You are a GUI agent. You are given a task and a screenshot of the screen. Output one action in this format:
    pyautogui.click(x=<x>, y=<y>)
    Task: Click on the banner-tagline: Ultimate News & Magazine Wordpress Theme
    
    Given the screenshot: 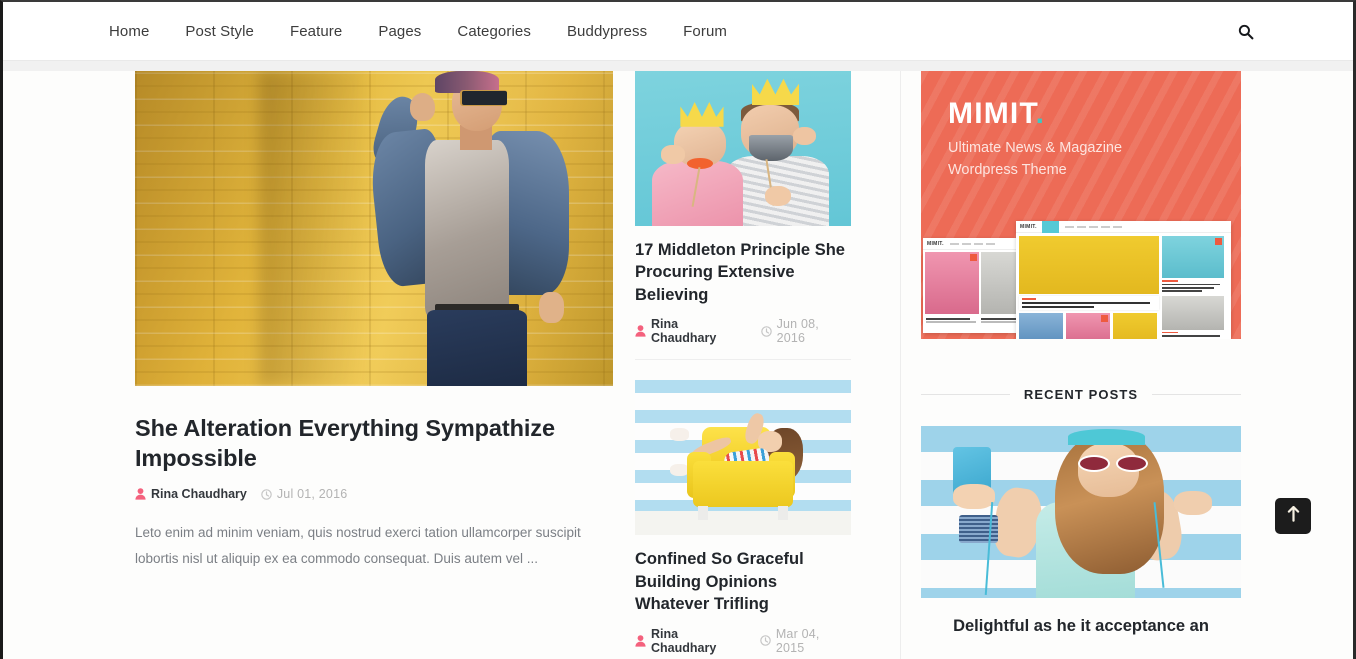 What is the action you would take?
    pyautogui.click(x=1035, y=159)
    